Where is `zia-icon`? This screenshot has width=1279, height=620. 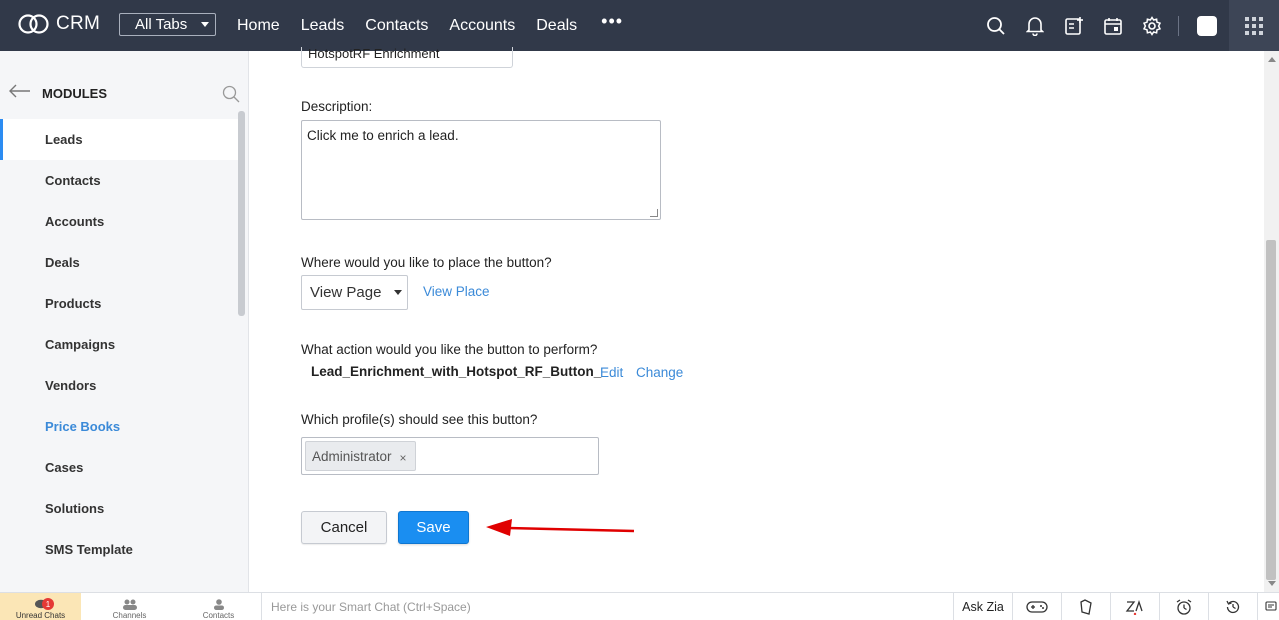
zia-icon is located at coordinates (1134, 607).